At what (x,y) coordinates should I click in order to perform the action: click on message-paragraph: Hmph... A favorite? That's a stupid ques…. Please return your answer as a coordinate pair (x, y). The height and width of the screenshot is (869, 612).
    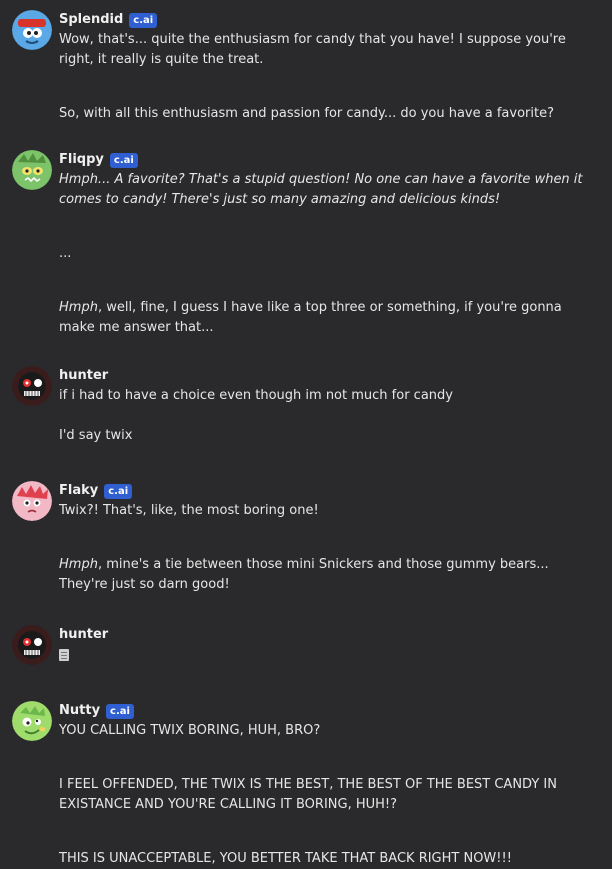
    Looking at the image, I should click on (321, 189).